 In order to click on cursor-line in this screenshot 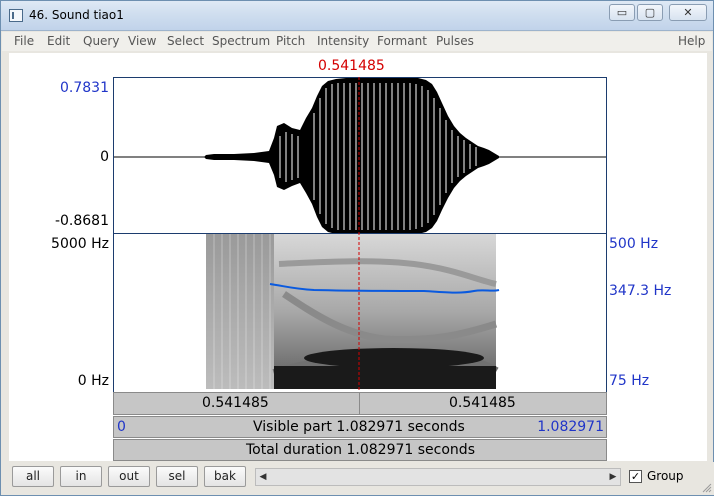, I will do `click(359, 234)`.